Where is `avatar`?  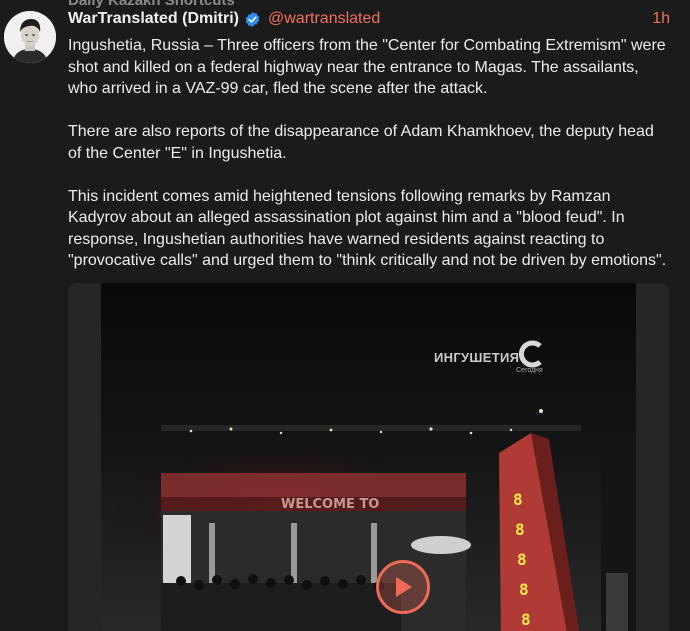 avatar is located at coordinates (30, 37).